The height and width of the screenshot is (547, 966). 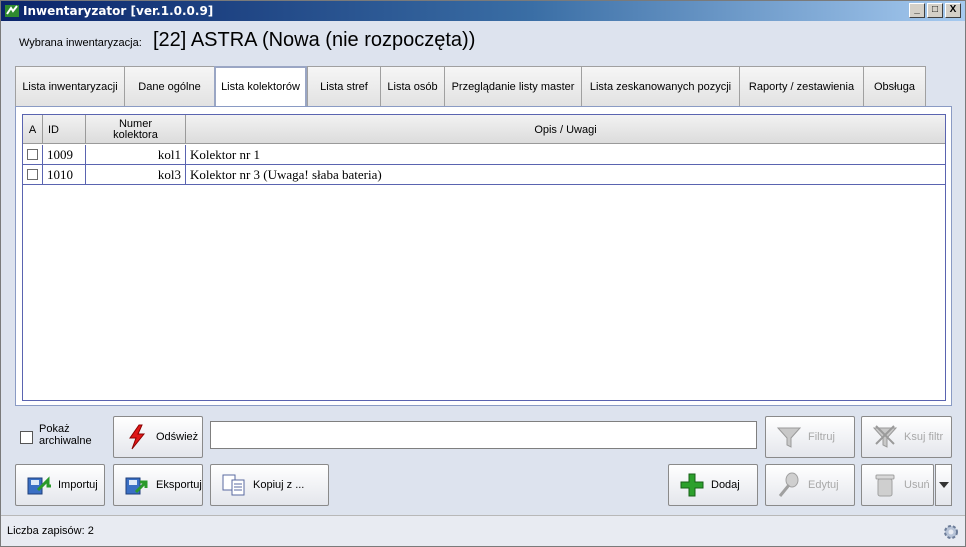 I want to click on tab-master-list: Przeglądanie listy master, so click(x=512, y=86).